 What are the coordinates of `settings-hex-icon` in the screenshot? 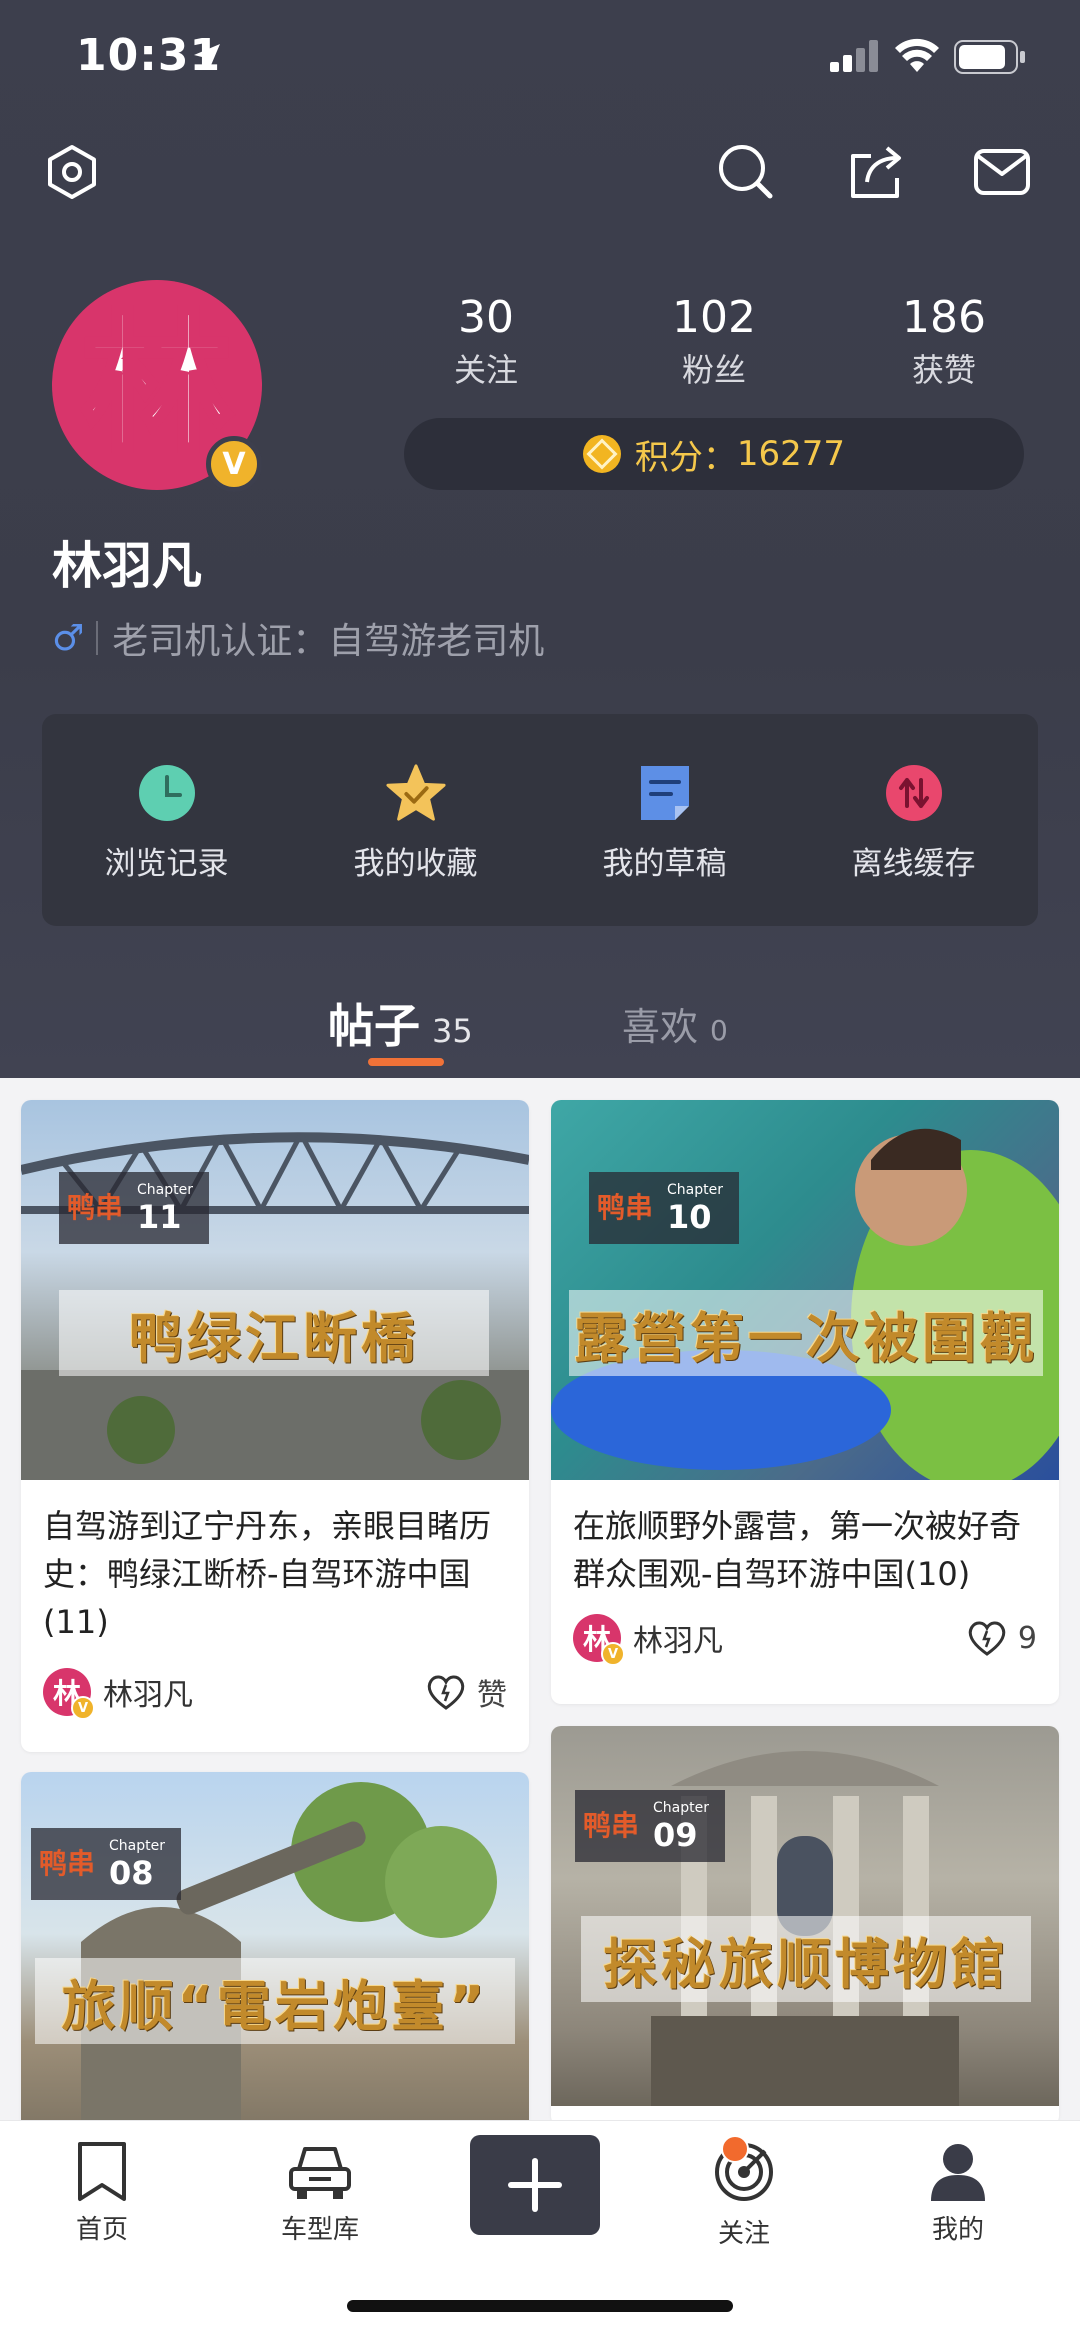 It's located at (72, 172).